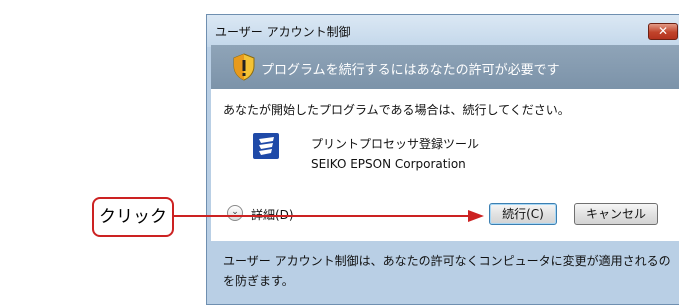 The image size is (679, 305). Describe the element at coordinates (133, 217) in the screenshot. I see `click-callout: クリック` at that location.